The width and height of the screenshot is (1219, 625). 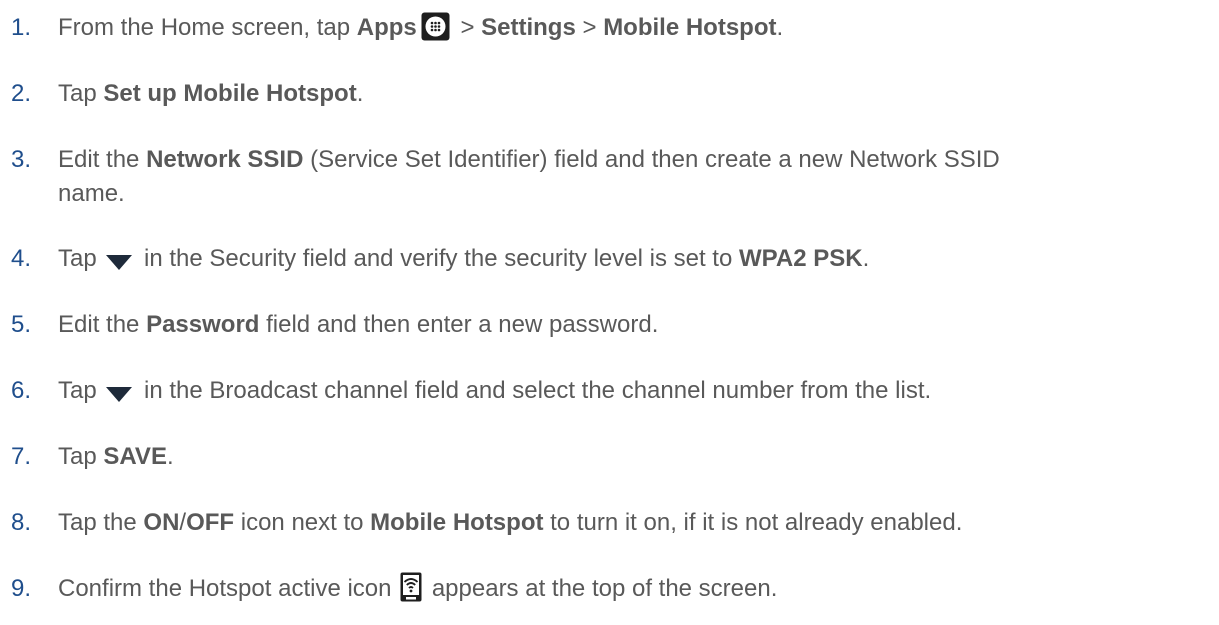 I want to click on step-number: 1., so click(x=21, y=27).